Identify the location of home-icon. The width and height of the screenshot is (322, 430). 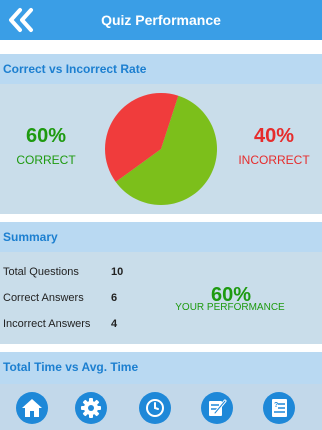
(32, 408).